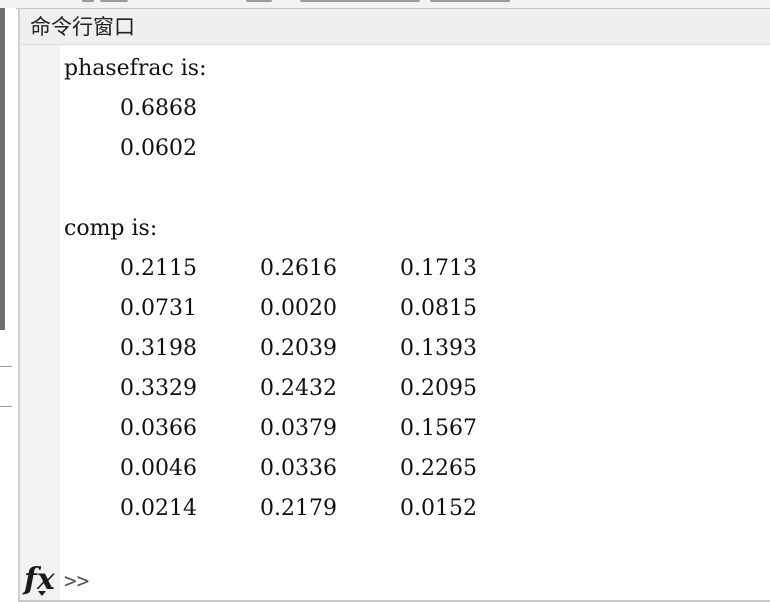  What do you see at coordinates (158, 508) in the screenshot?
I see `comp-cell: 0.0214` at bounding box center [158, 508].